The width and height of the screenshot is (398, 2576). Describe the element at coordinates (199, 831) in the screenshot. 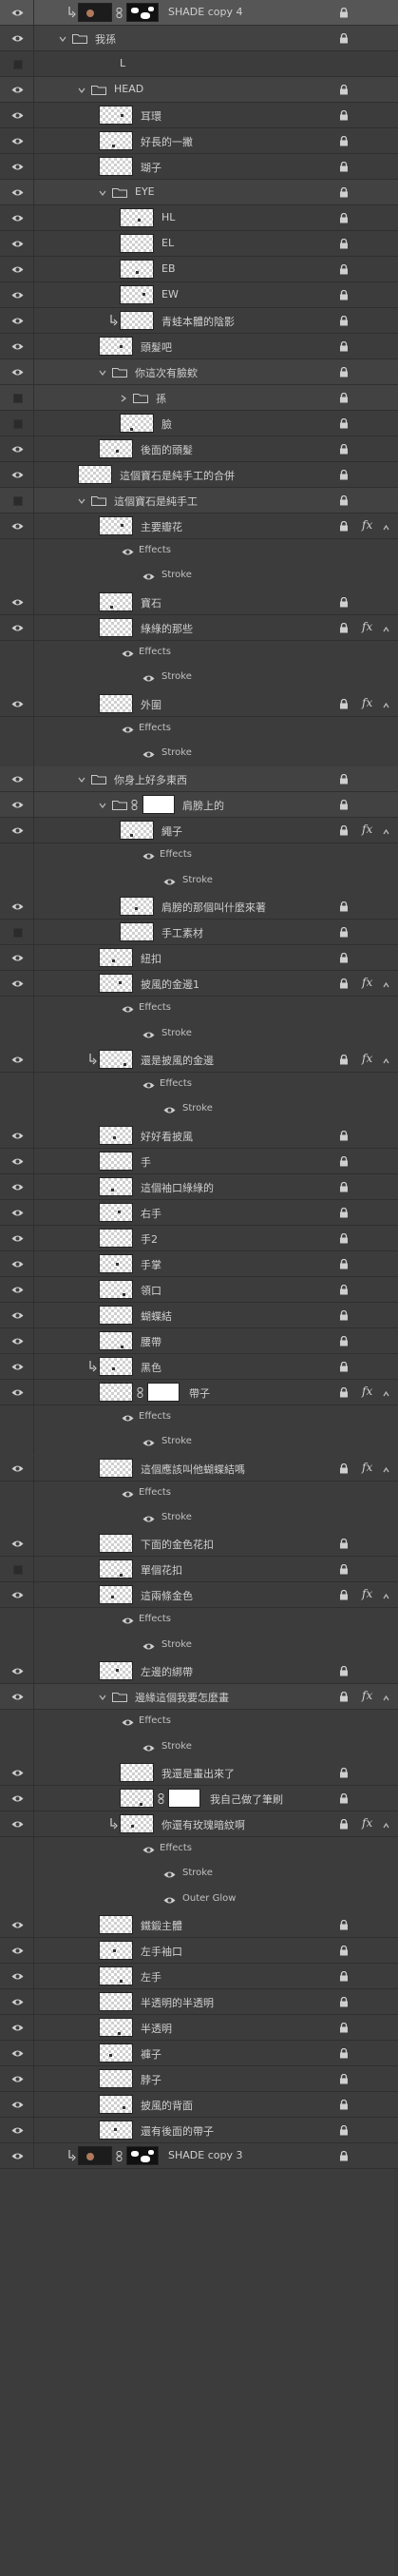

I see `layer-row: 繩子 fx` at that location.